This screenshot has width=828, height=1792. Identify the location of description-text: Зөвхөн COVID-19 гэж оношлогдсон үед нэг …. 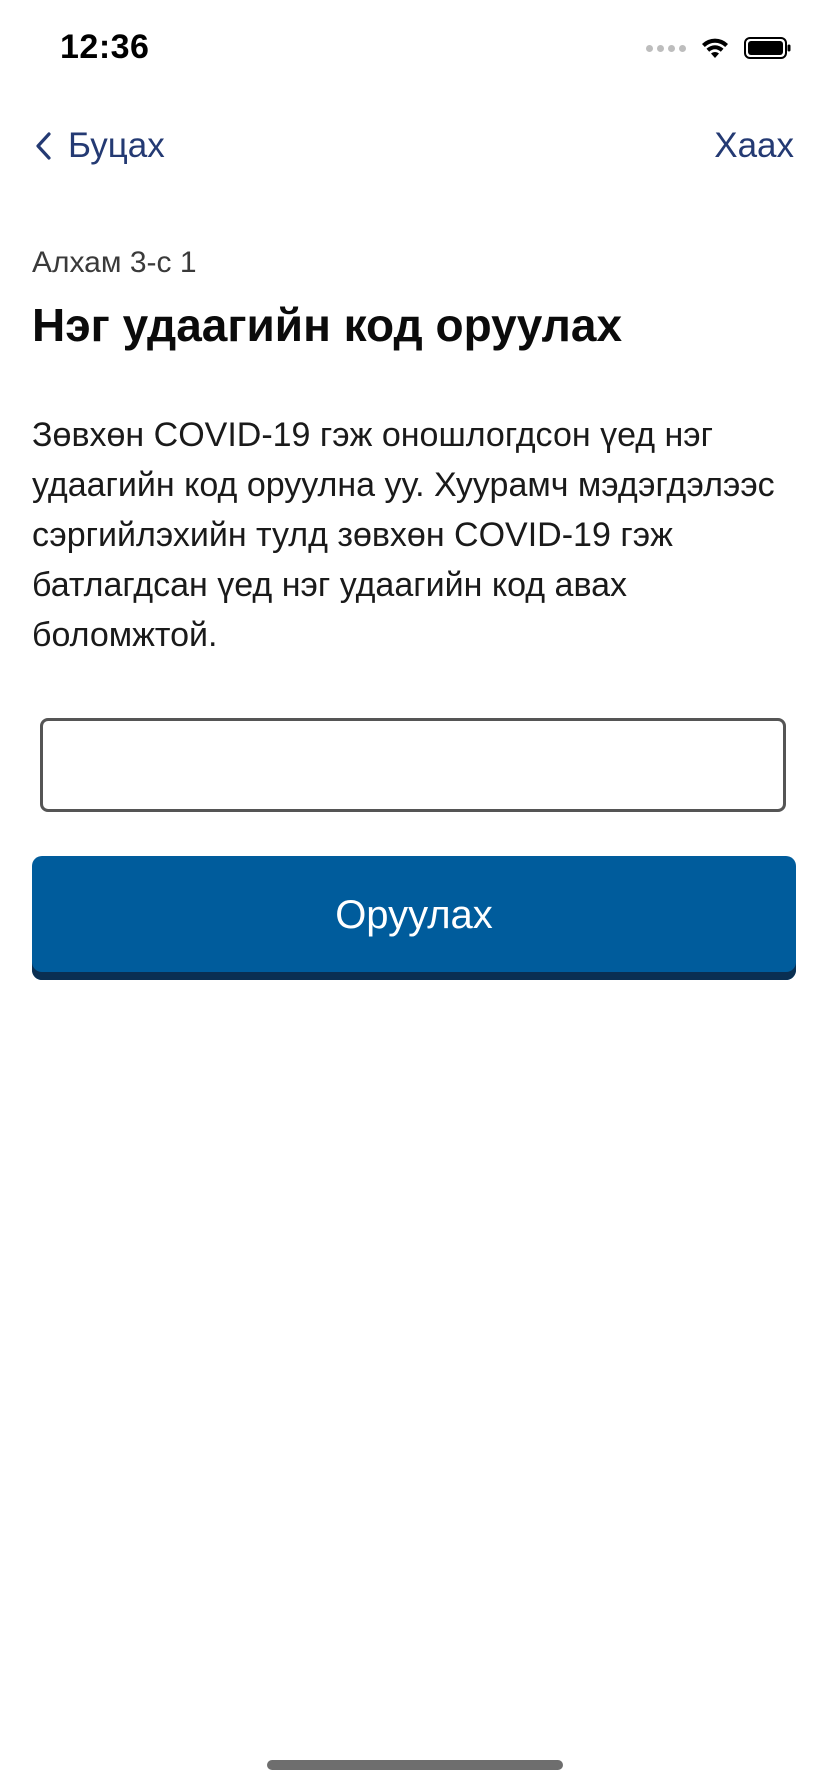
(403, 535).